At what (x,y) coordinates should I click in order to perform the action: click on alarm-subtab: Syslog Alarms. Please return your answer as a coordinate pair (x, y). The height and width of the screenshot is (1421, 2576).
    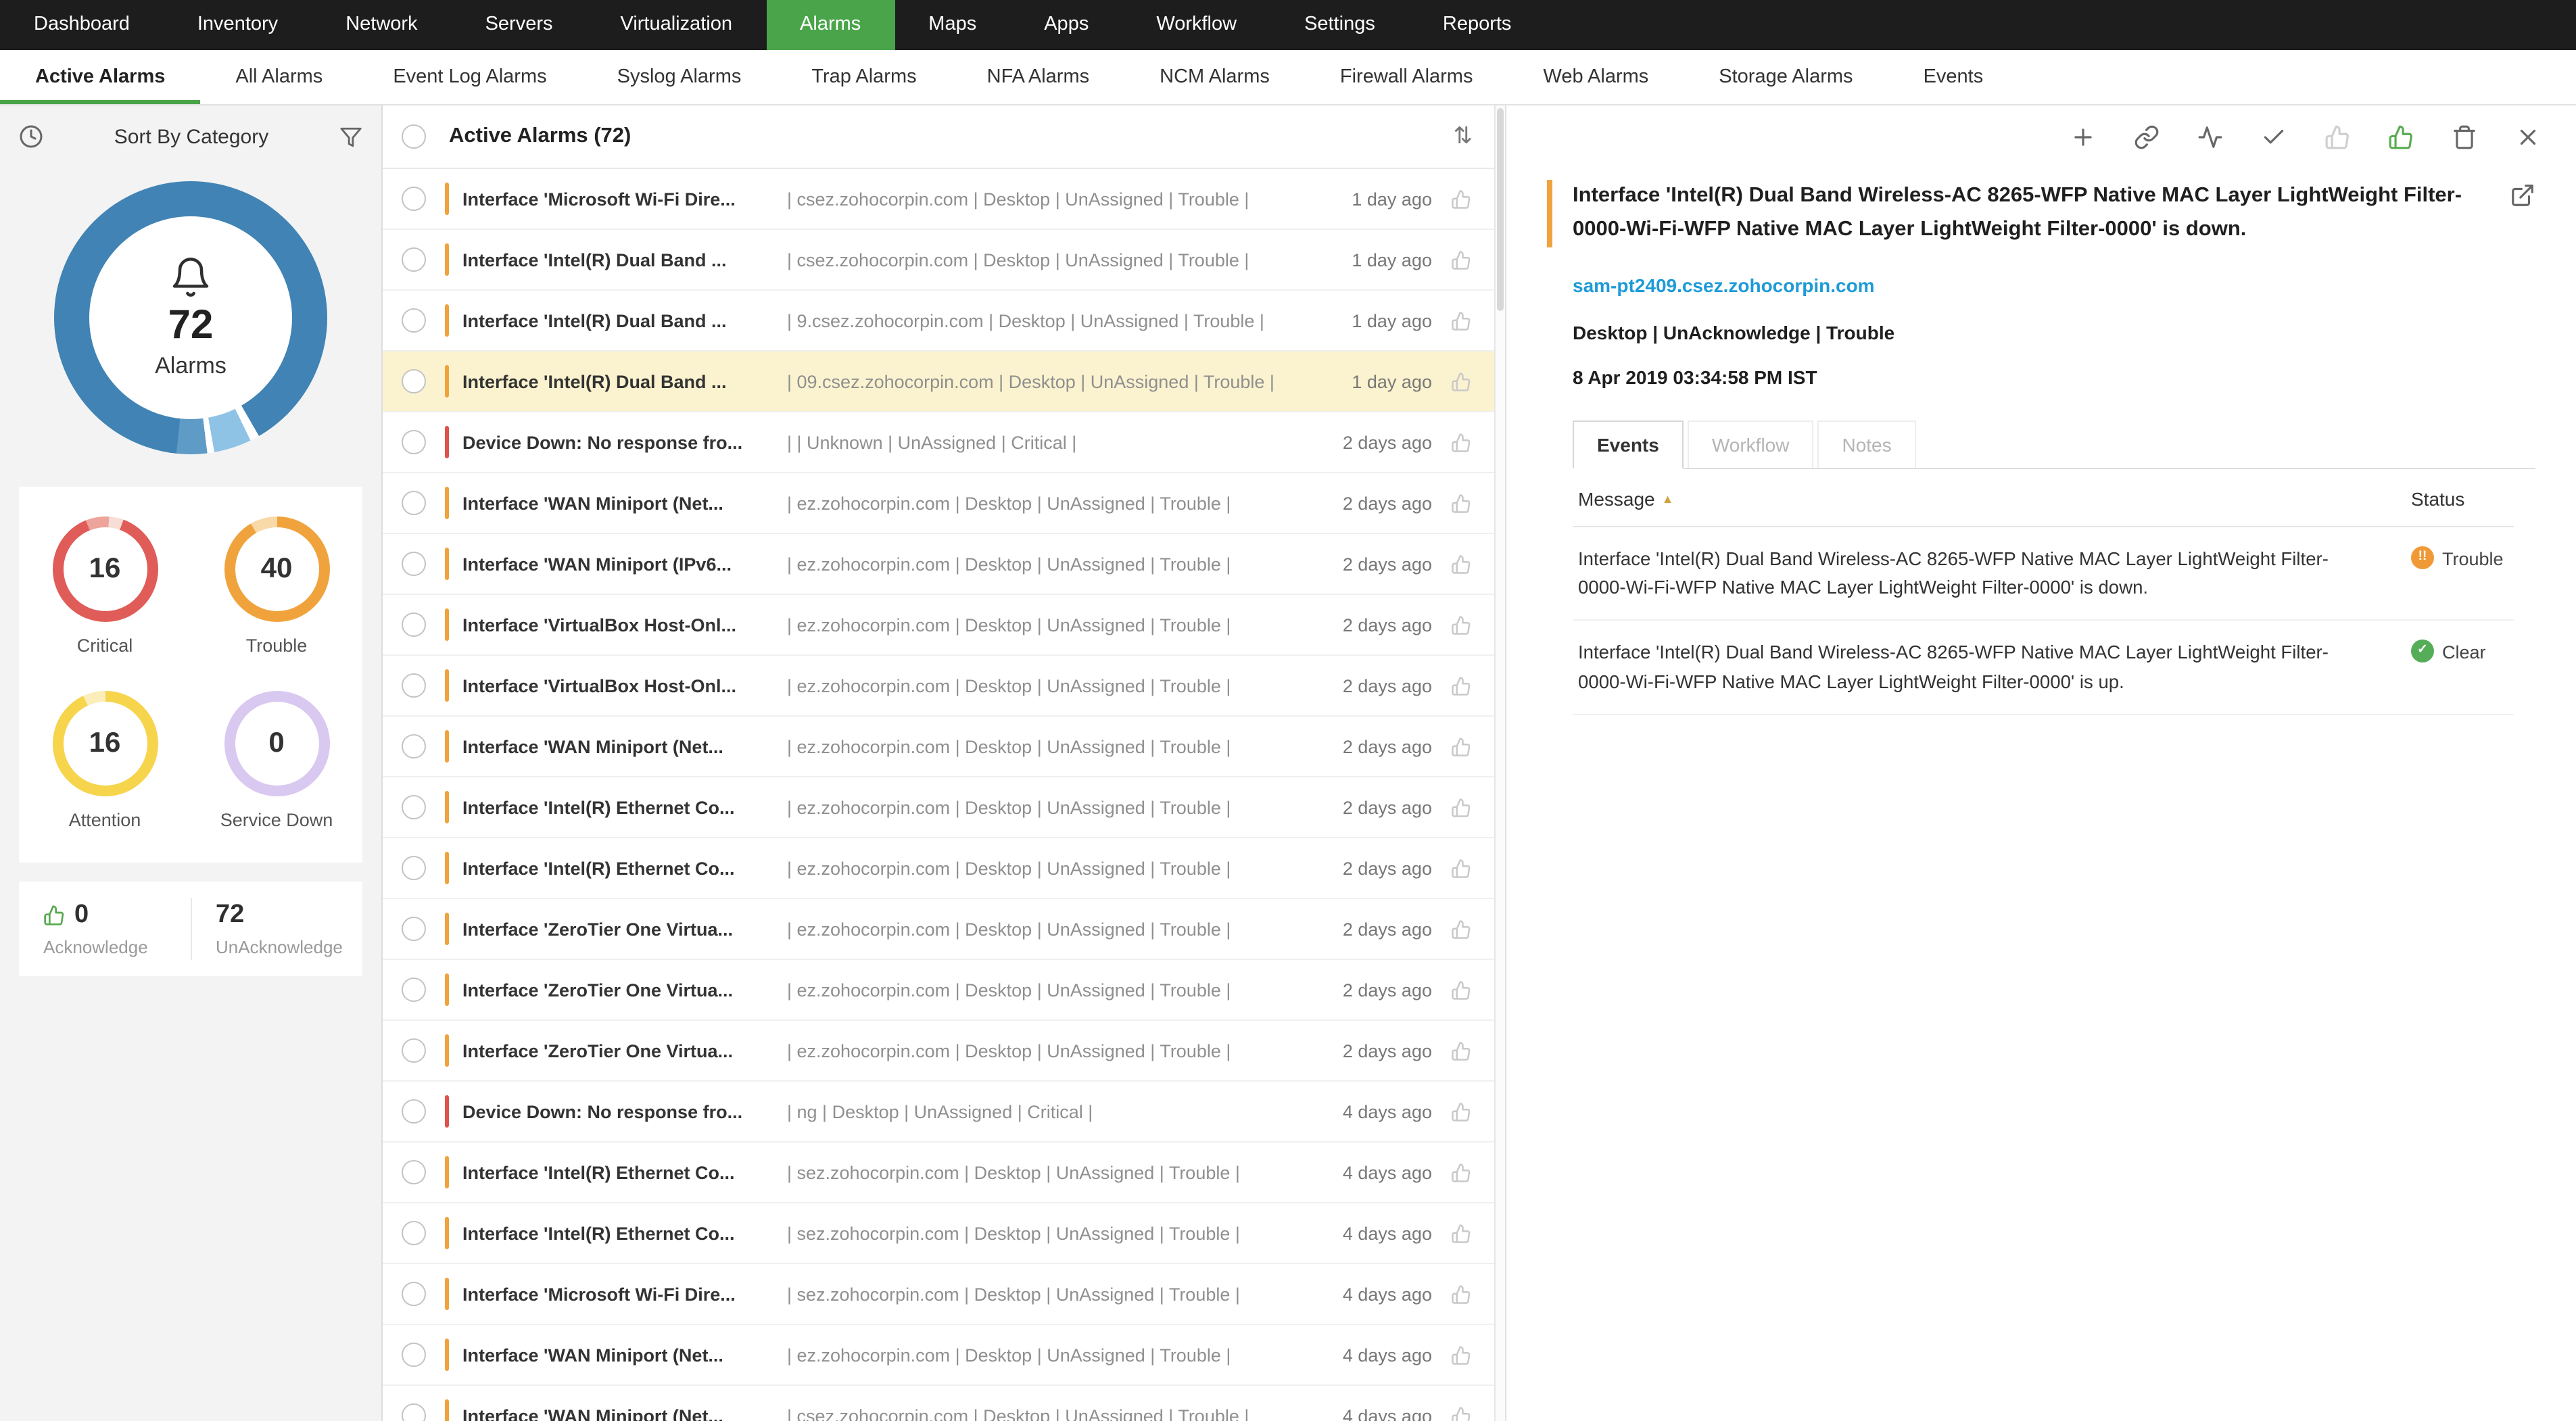
    Looking at the image, I should click on (679, 77).